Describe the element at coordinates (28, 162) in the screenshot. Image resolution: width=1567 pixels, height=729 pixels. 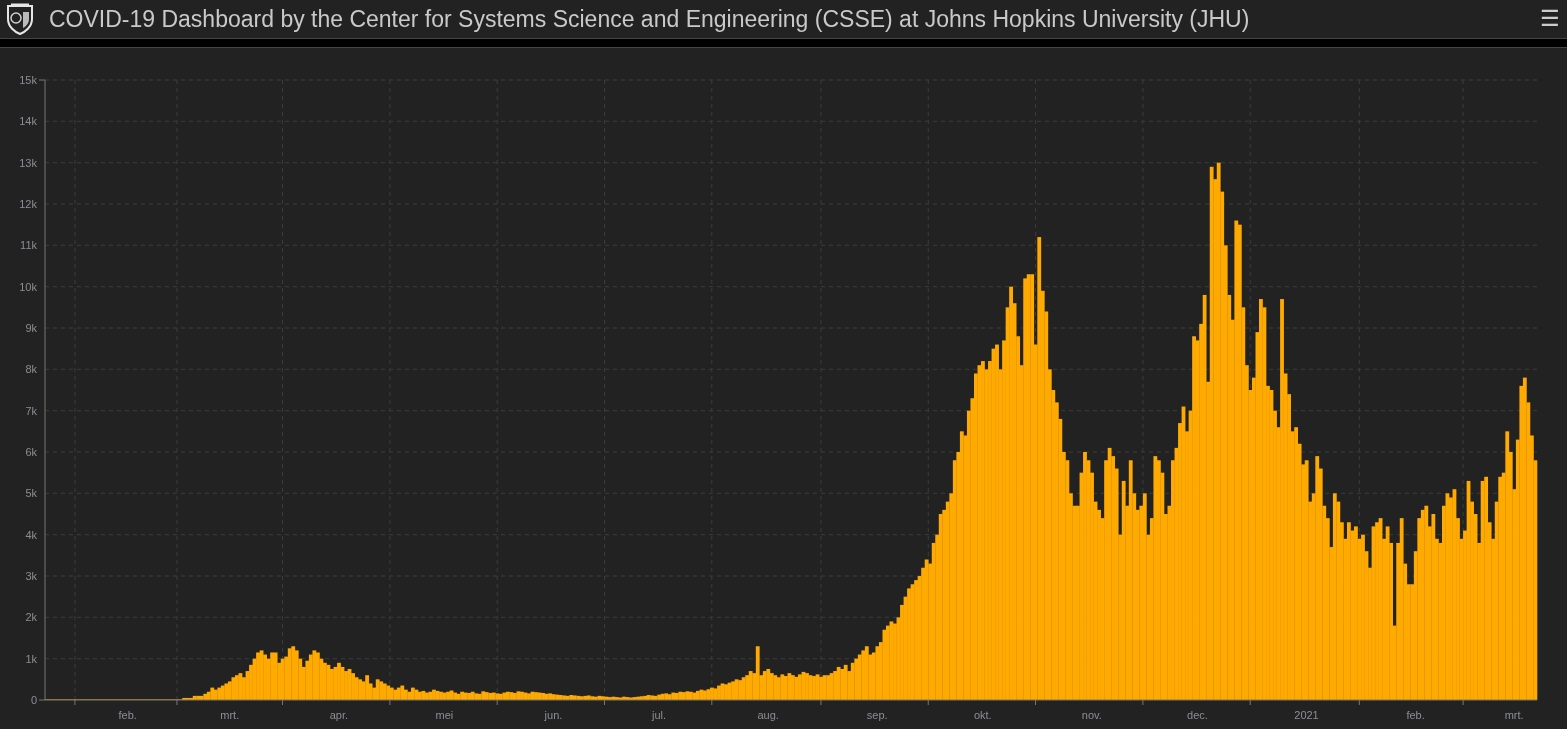
I see `axis-label: 13k` at that location.